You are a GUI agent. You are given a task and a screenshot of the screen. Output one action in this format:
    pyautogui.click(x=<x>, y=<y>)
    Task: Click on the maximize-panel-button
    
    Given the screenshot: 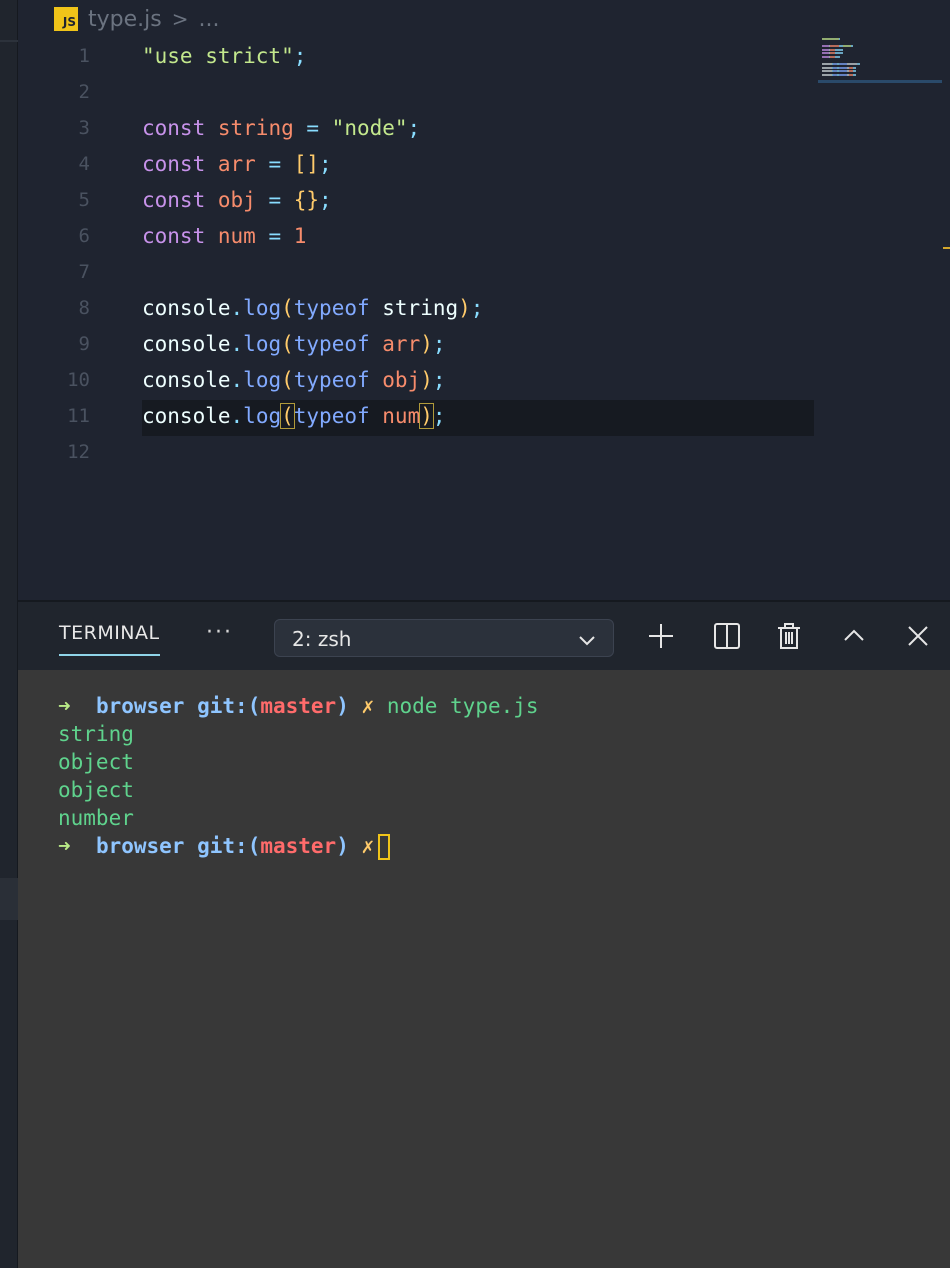 What is the action you would take?
    pyautogui.click(x=854, y=636)
    